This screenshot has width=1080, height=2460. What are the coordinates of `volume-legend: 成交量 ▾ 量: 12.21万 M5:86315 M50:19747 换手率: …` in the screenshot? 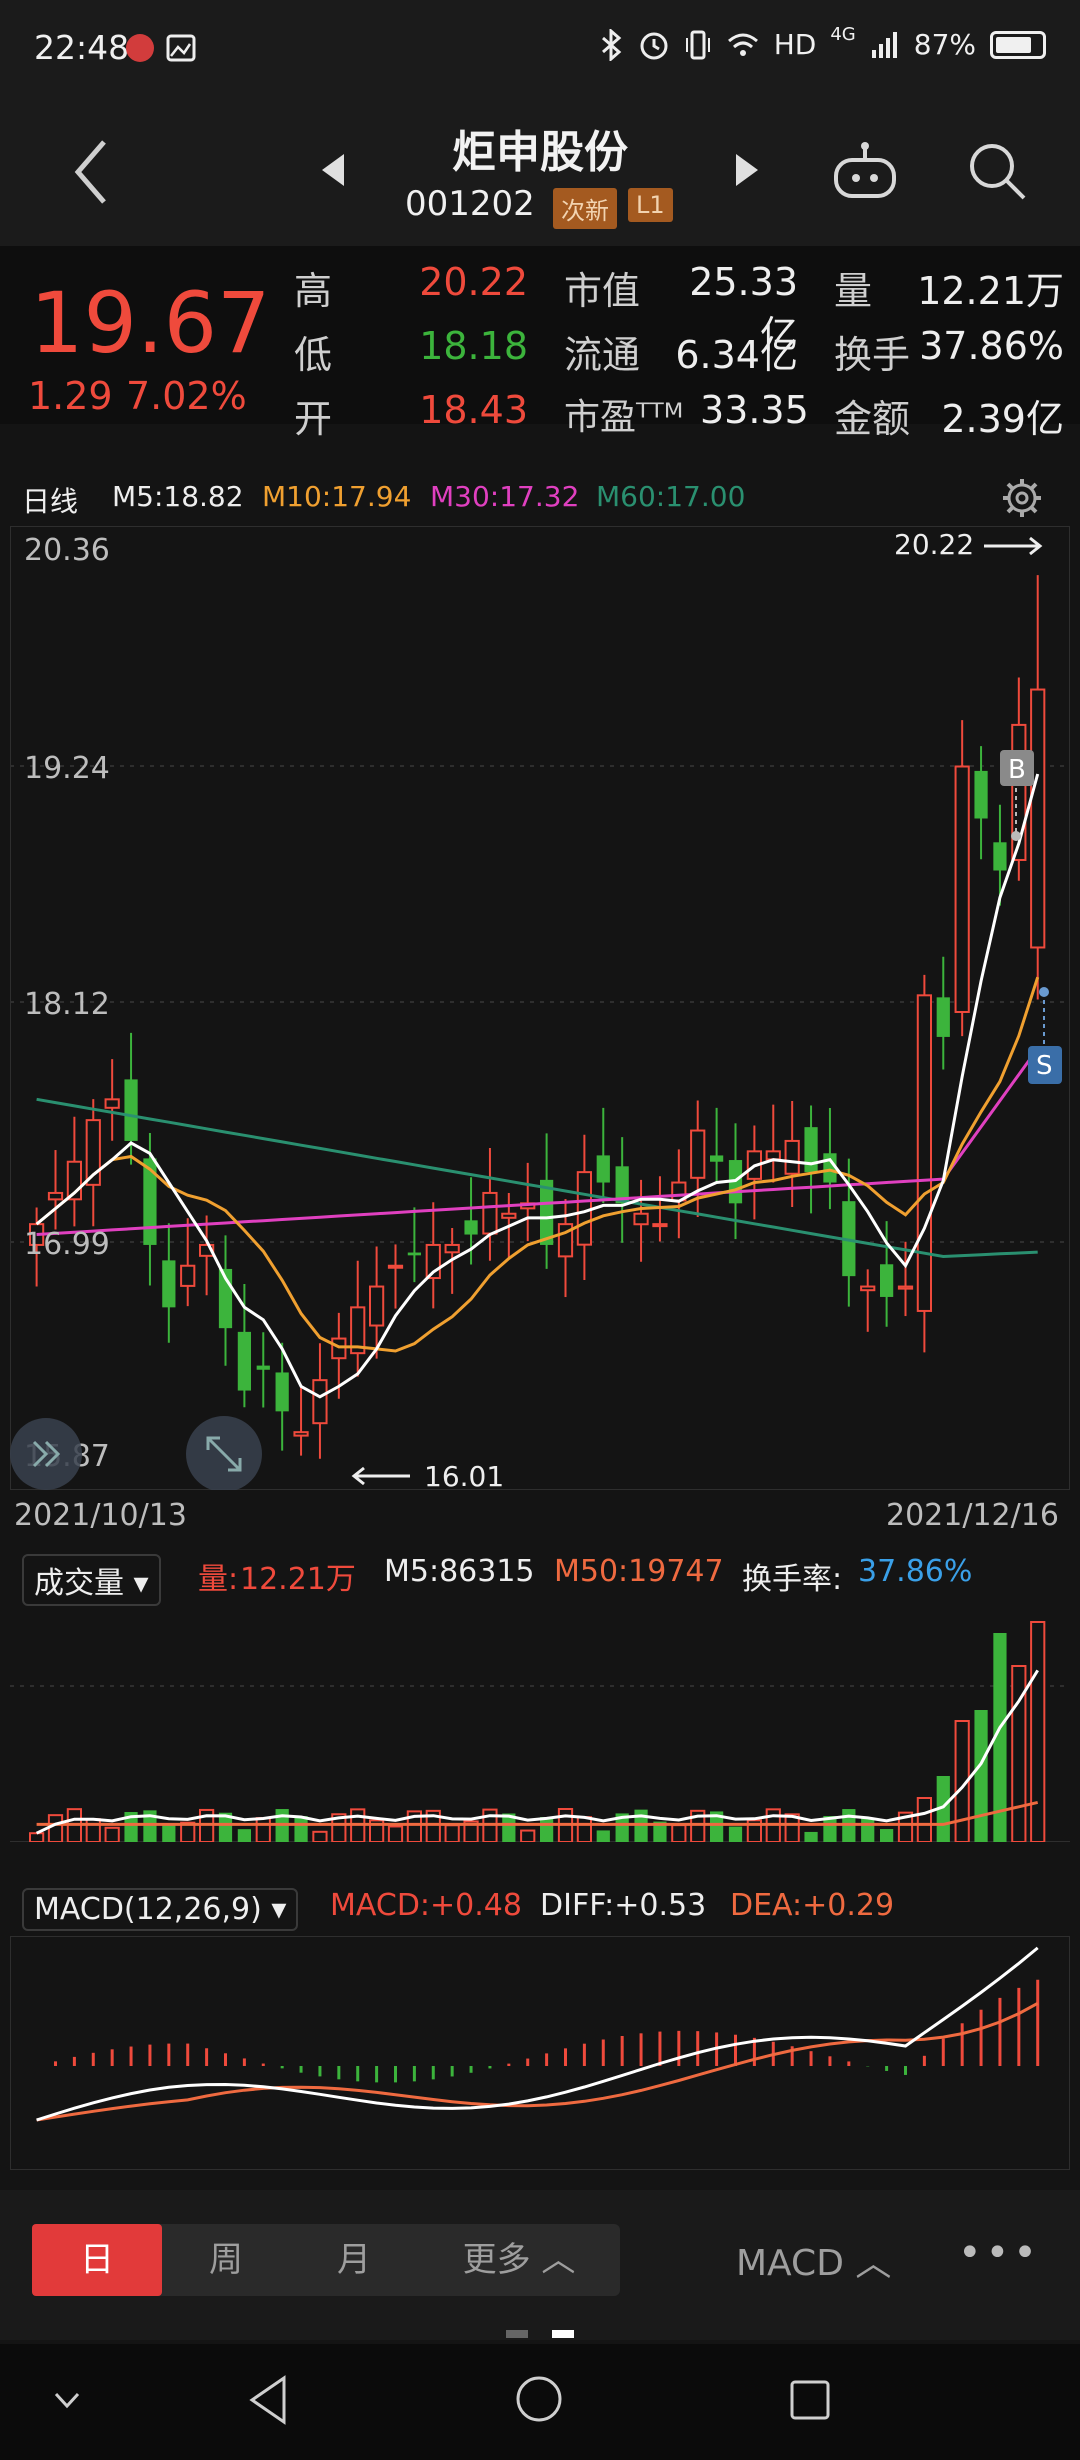 It's located at (540, 1577).